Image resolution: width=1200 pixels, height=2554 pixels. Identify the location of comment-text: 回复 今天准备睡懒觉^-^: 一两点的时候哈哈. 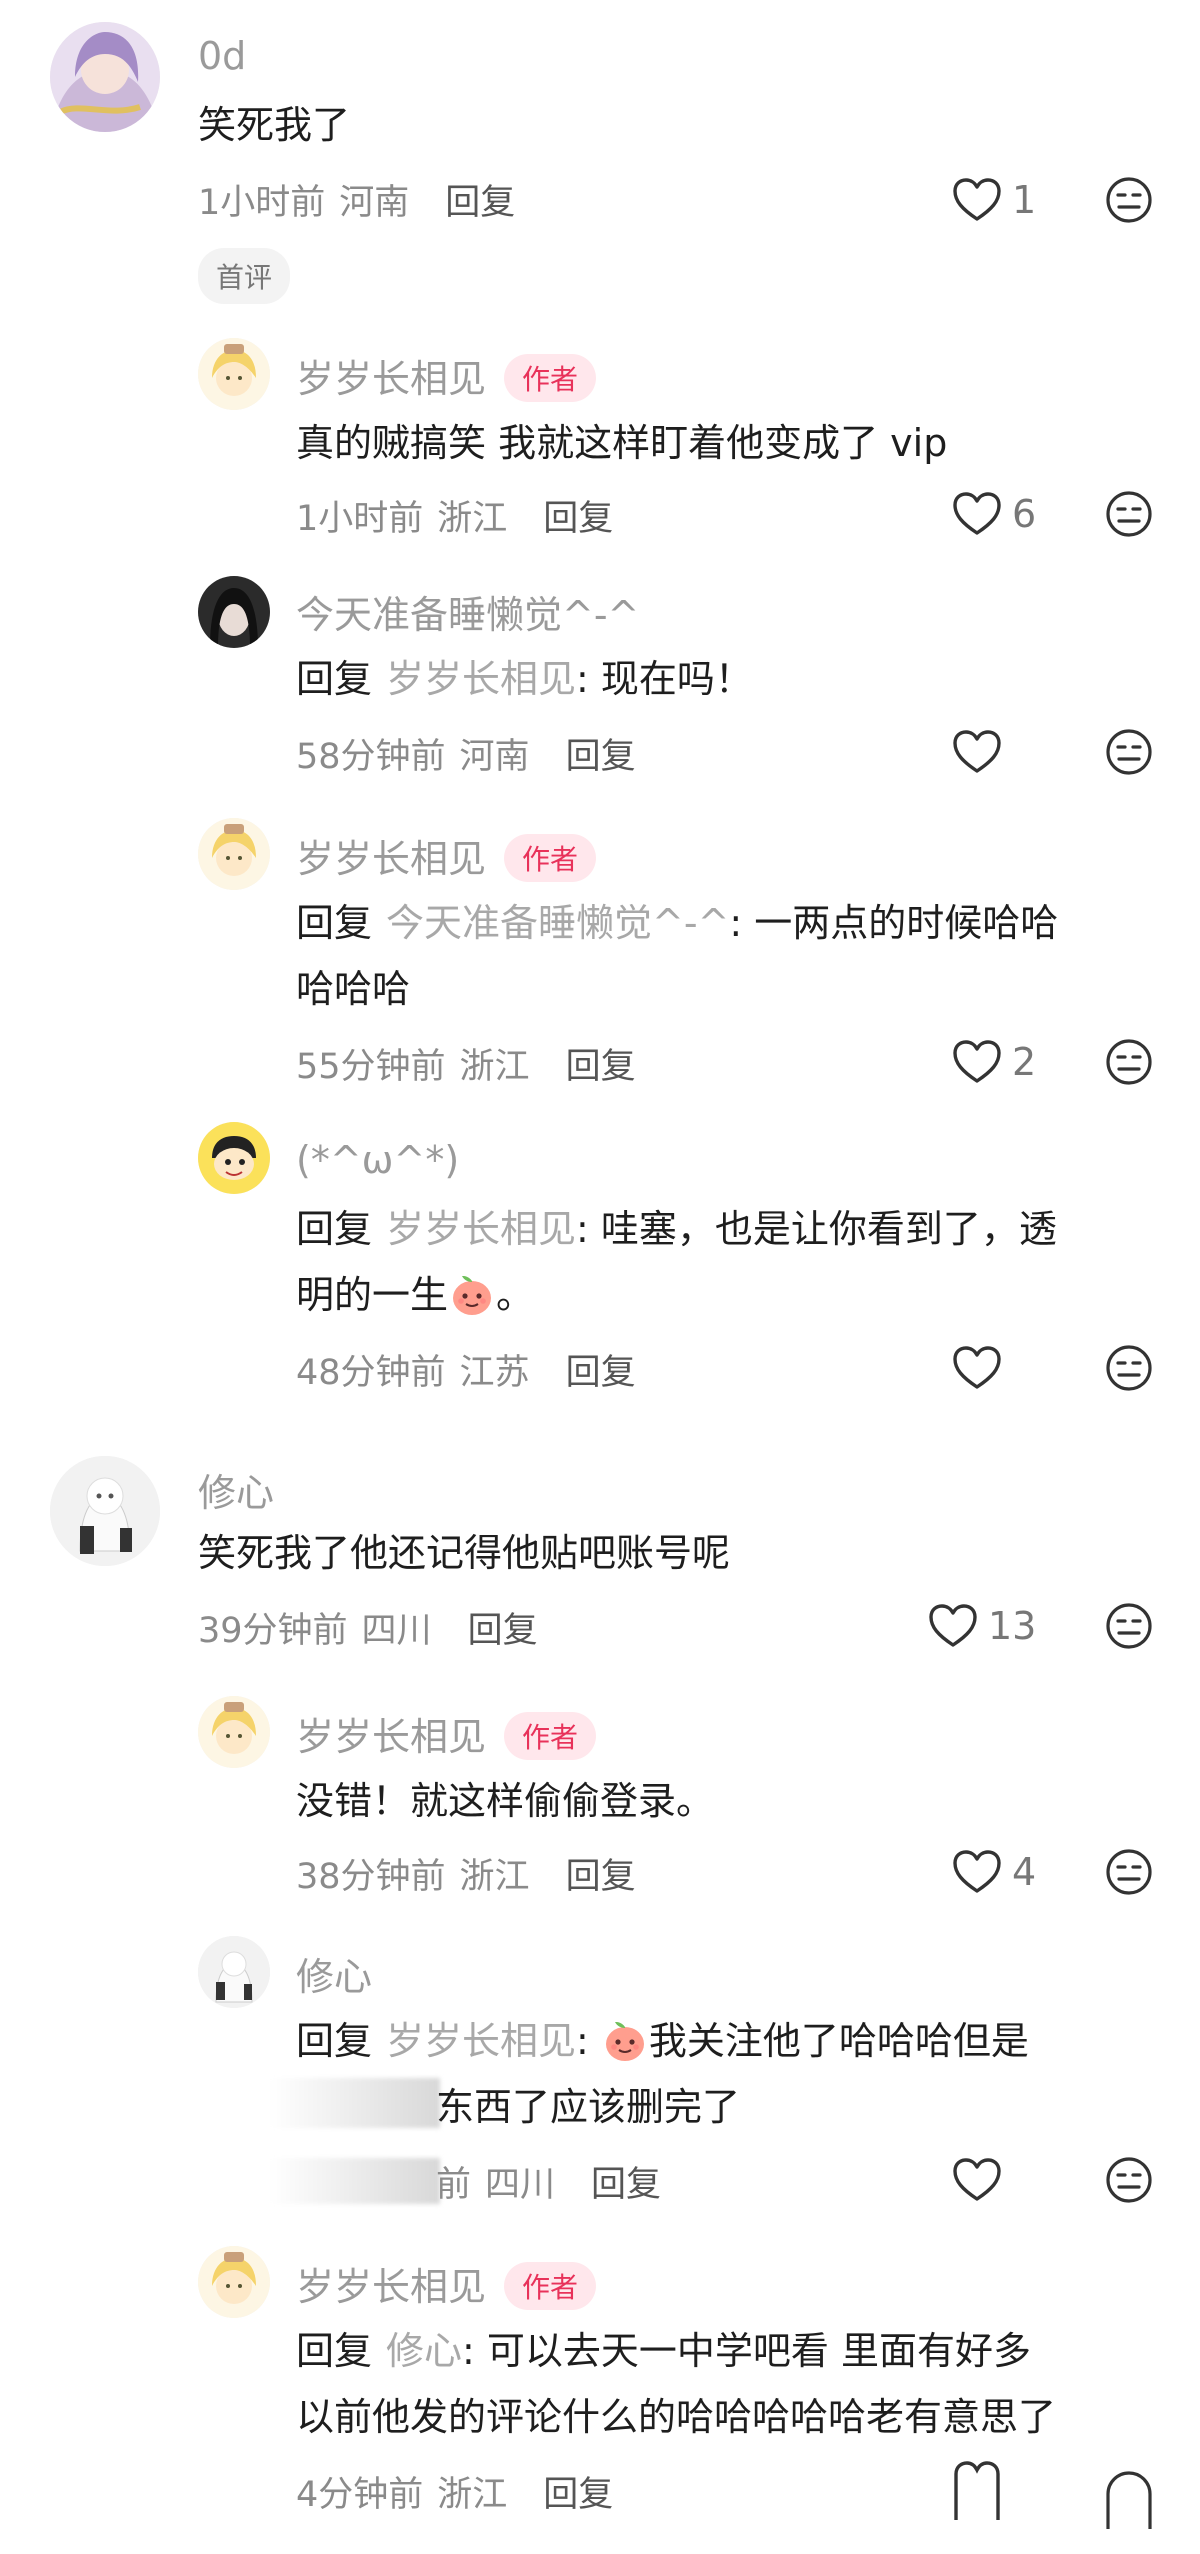
(677, 923).